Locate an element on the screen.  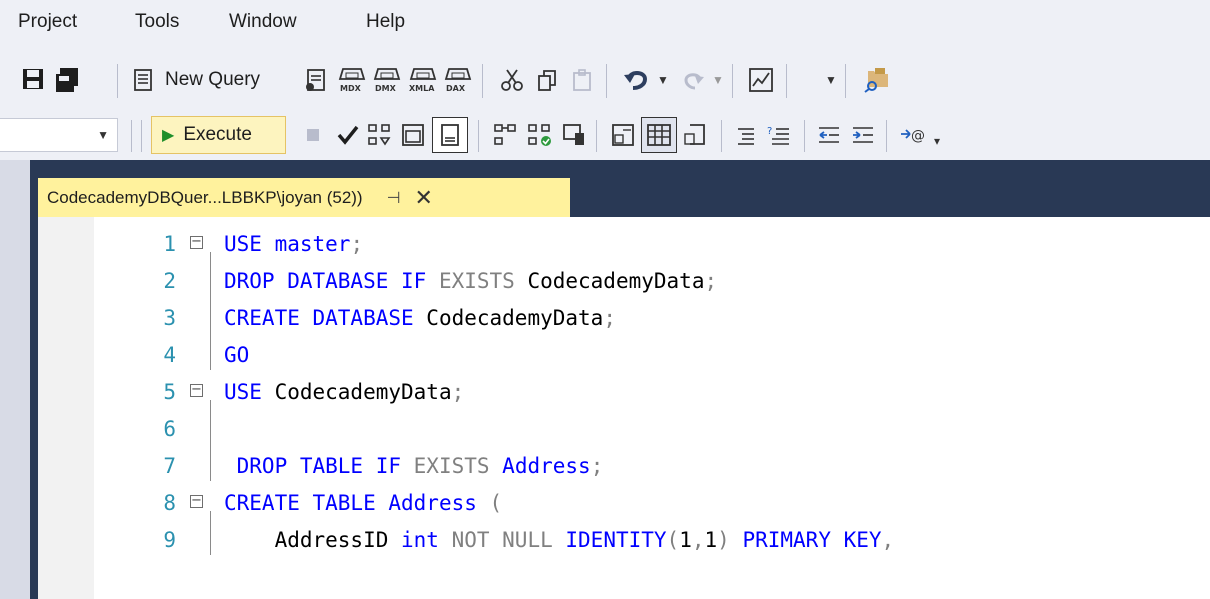
cut-icon is located at coordinates (512, 80).